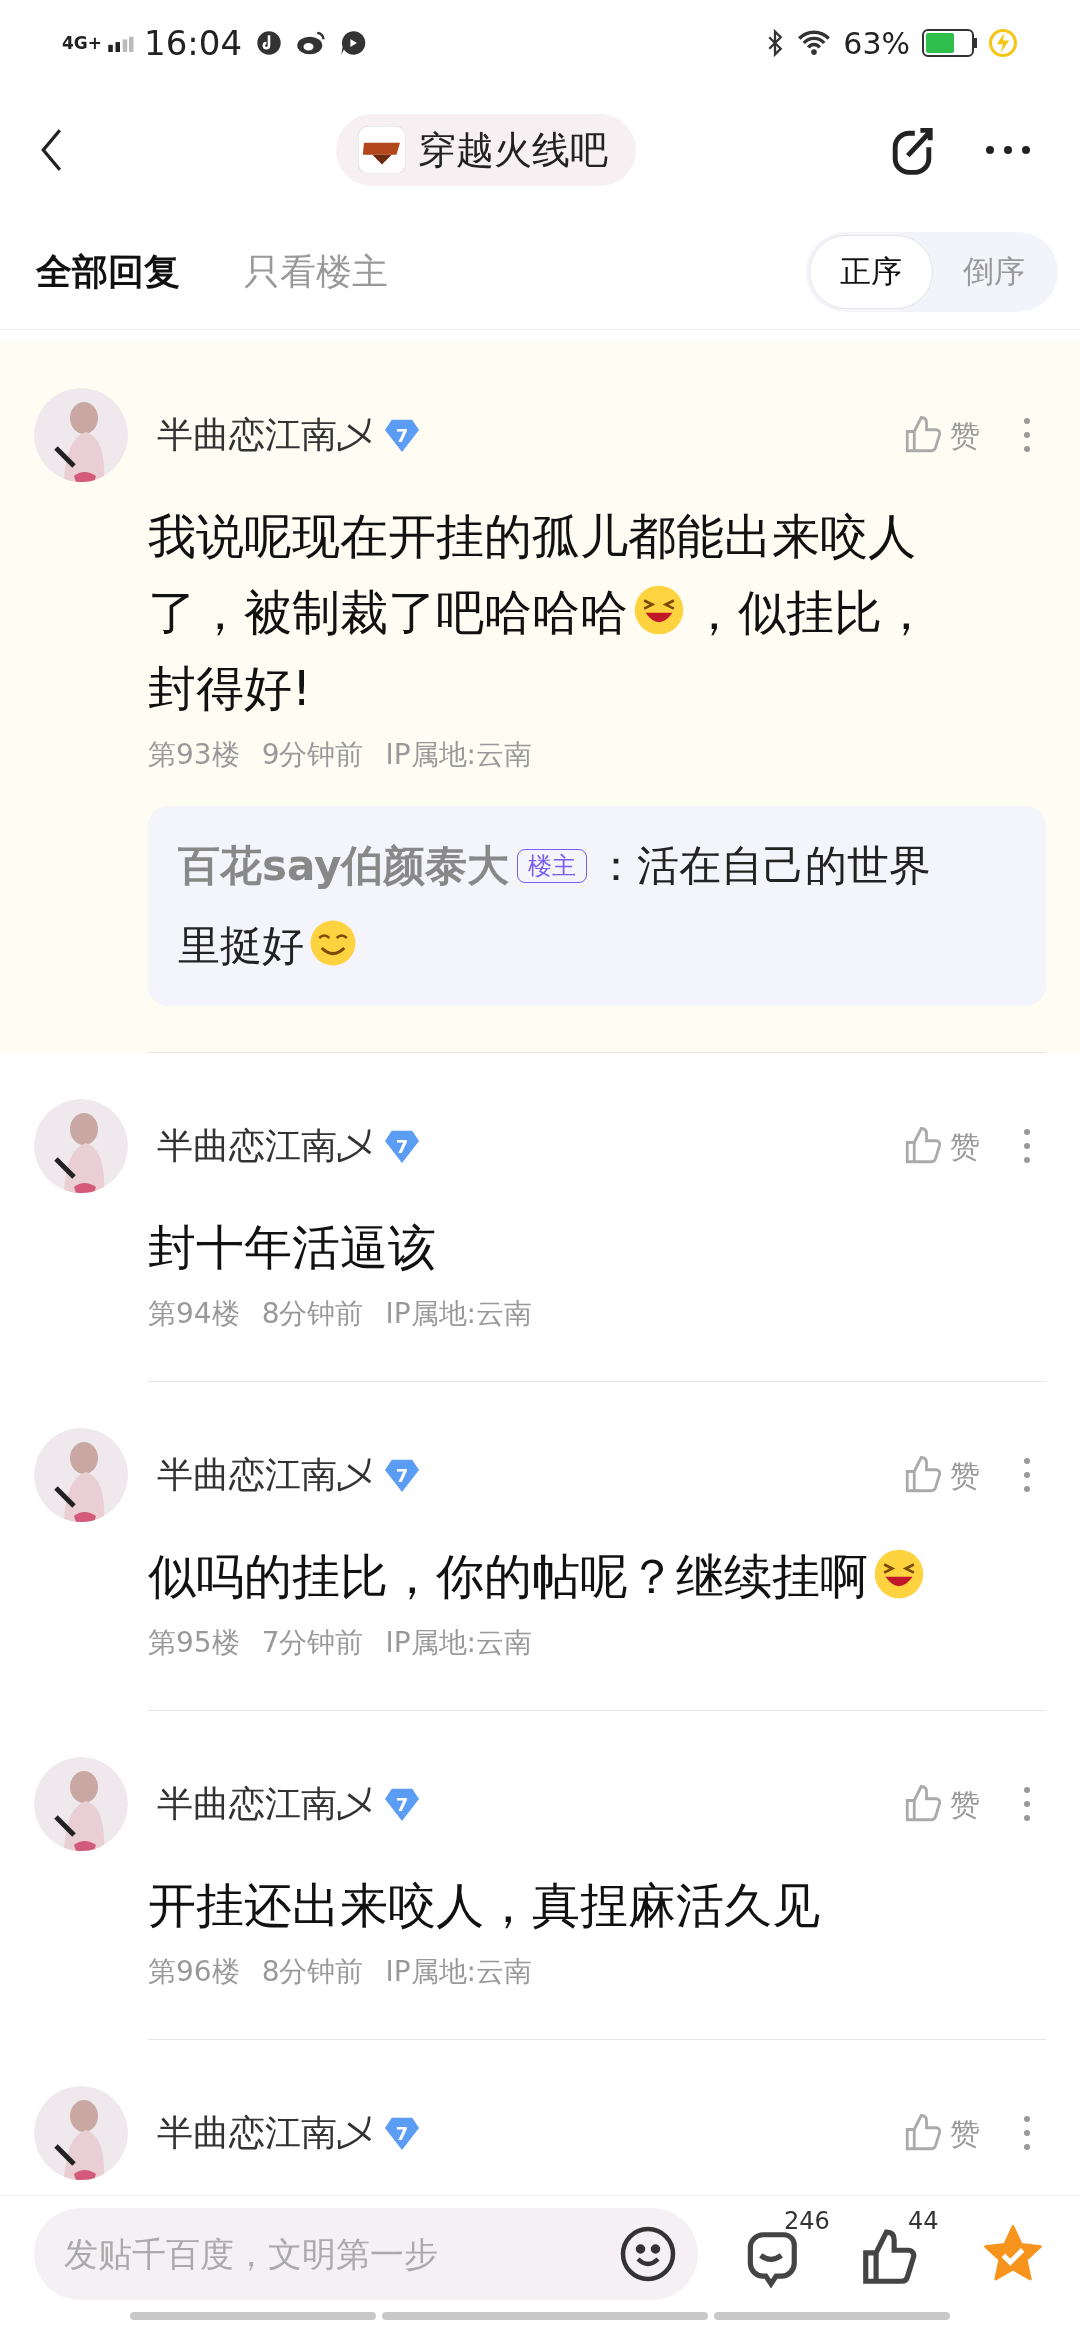  Describe the element at coordinates (311, 43) in the screenshot. I see `weibo-icon` at that location.